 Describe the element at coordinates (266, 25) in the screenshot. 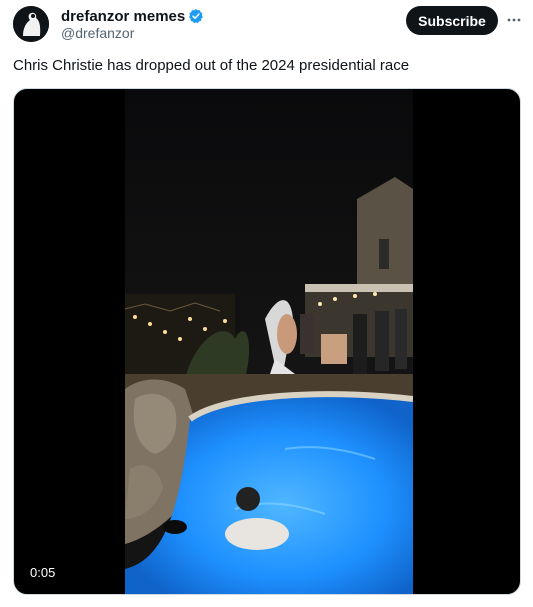

I see `tweet-header: drefanzor memes @drefanzor Subscribe` at that location.